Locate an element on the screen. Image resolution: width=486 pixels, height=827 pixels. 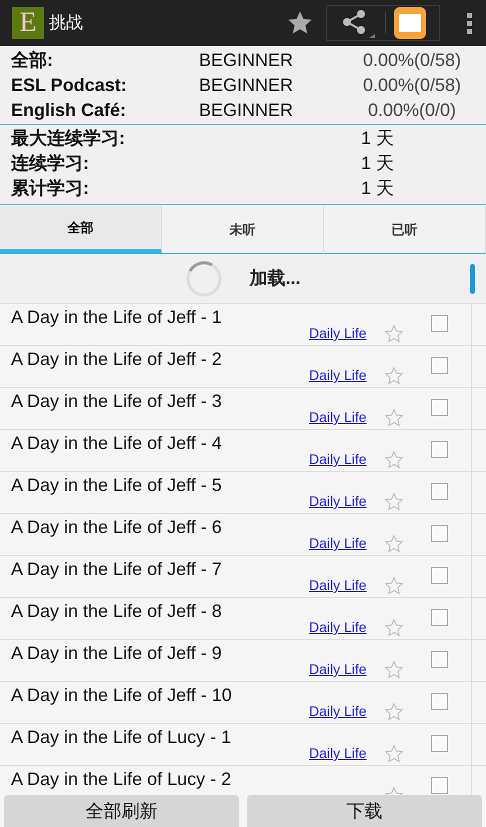
episode-title: A Day in the Life of Jeff - 5 is located at coordinates (160, 485).